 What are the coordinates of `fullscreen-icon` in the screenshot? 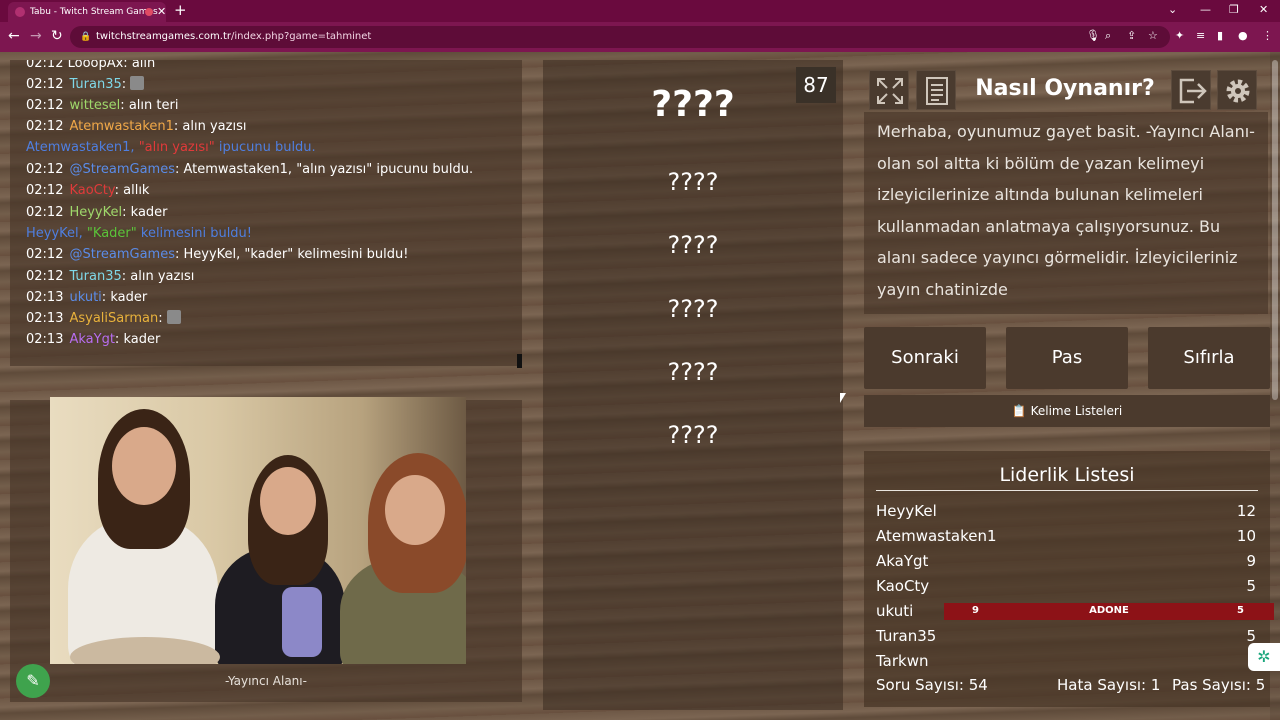 It's located at (890, 91).